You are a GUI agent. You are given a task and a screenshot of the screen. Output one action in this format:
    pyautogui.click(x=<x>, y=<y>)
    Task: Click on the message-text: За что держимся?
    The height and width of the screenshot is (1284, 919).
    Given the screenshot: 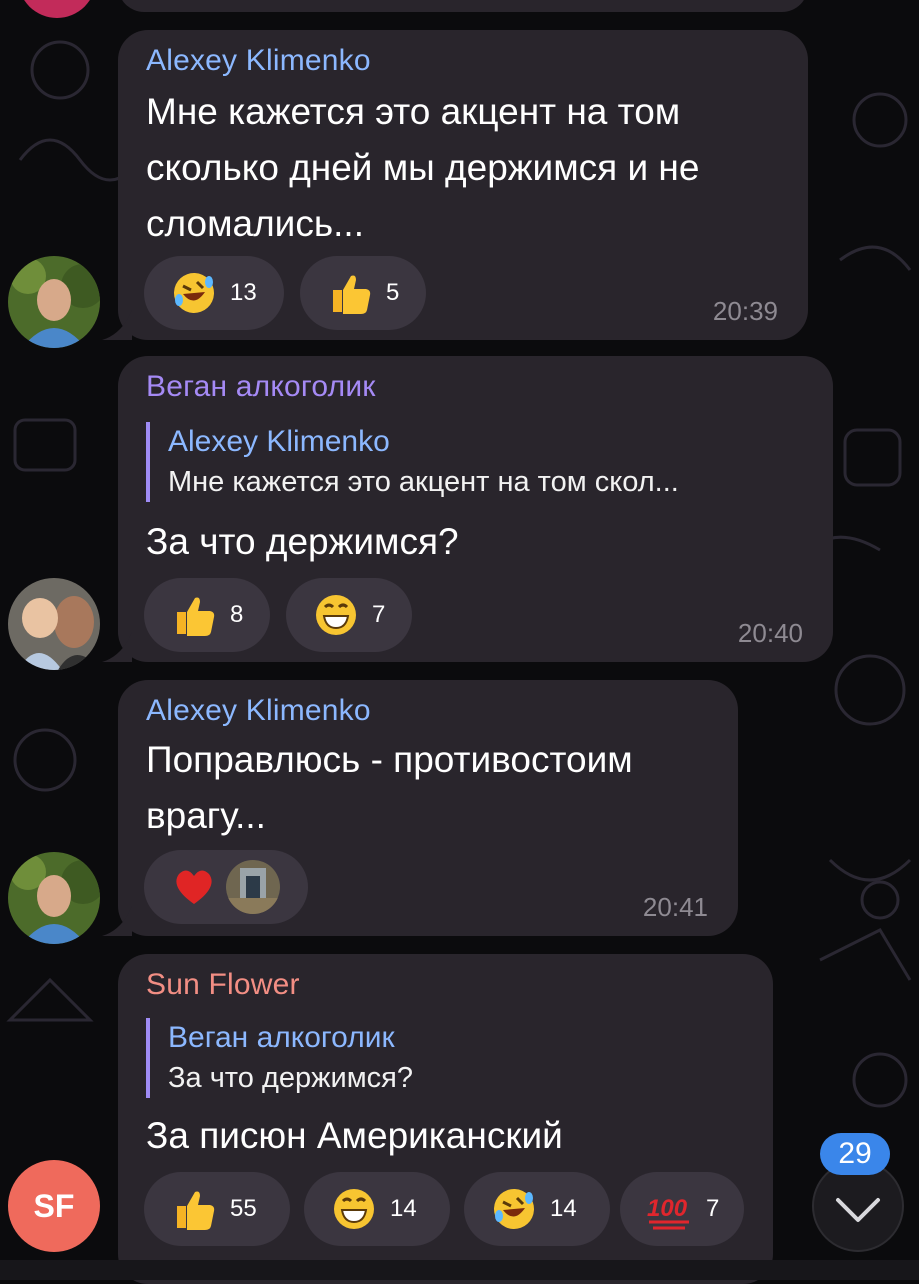 What is the action you would take?
    pyautogui.click(x=302, y=541)
    